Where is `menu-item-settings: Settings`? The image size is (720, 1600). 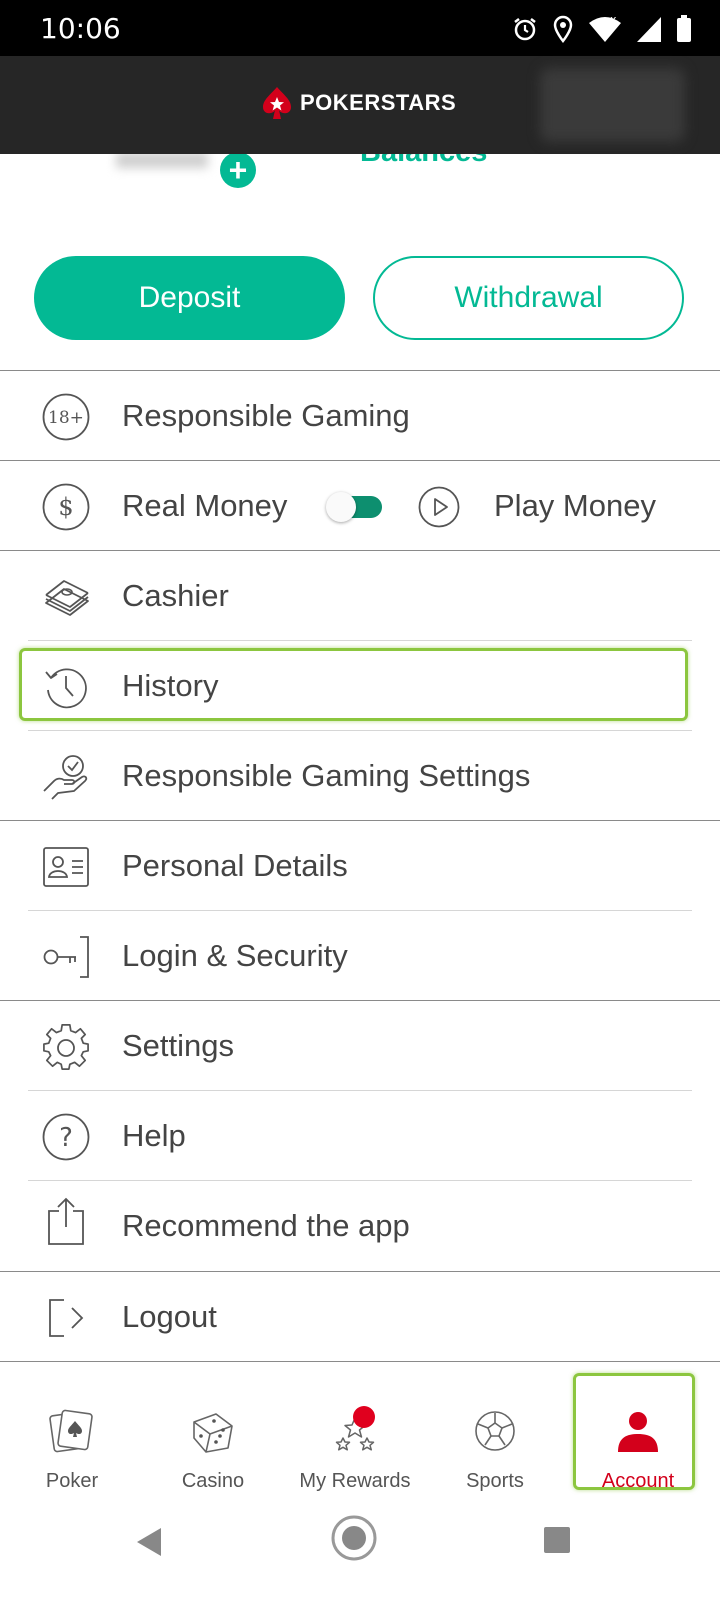 menu-item-settings: Settings is located at coordinates (360, 1046).